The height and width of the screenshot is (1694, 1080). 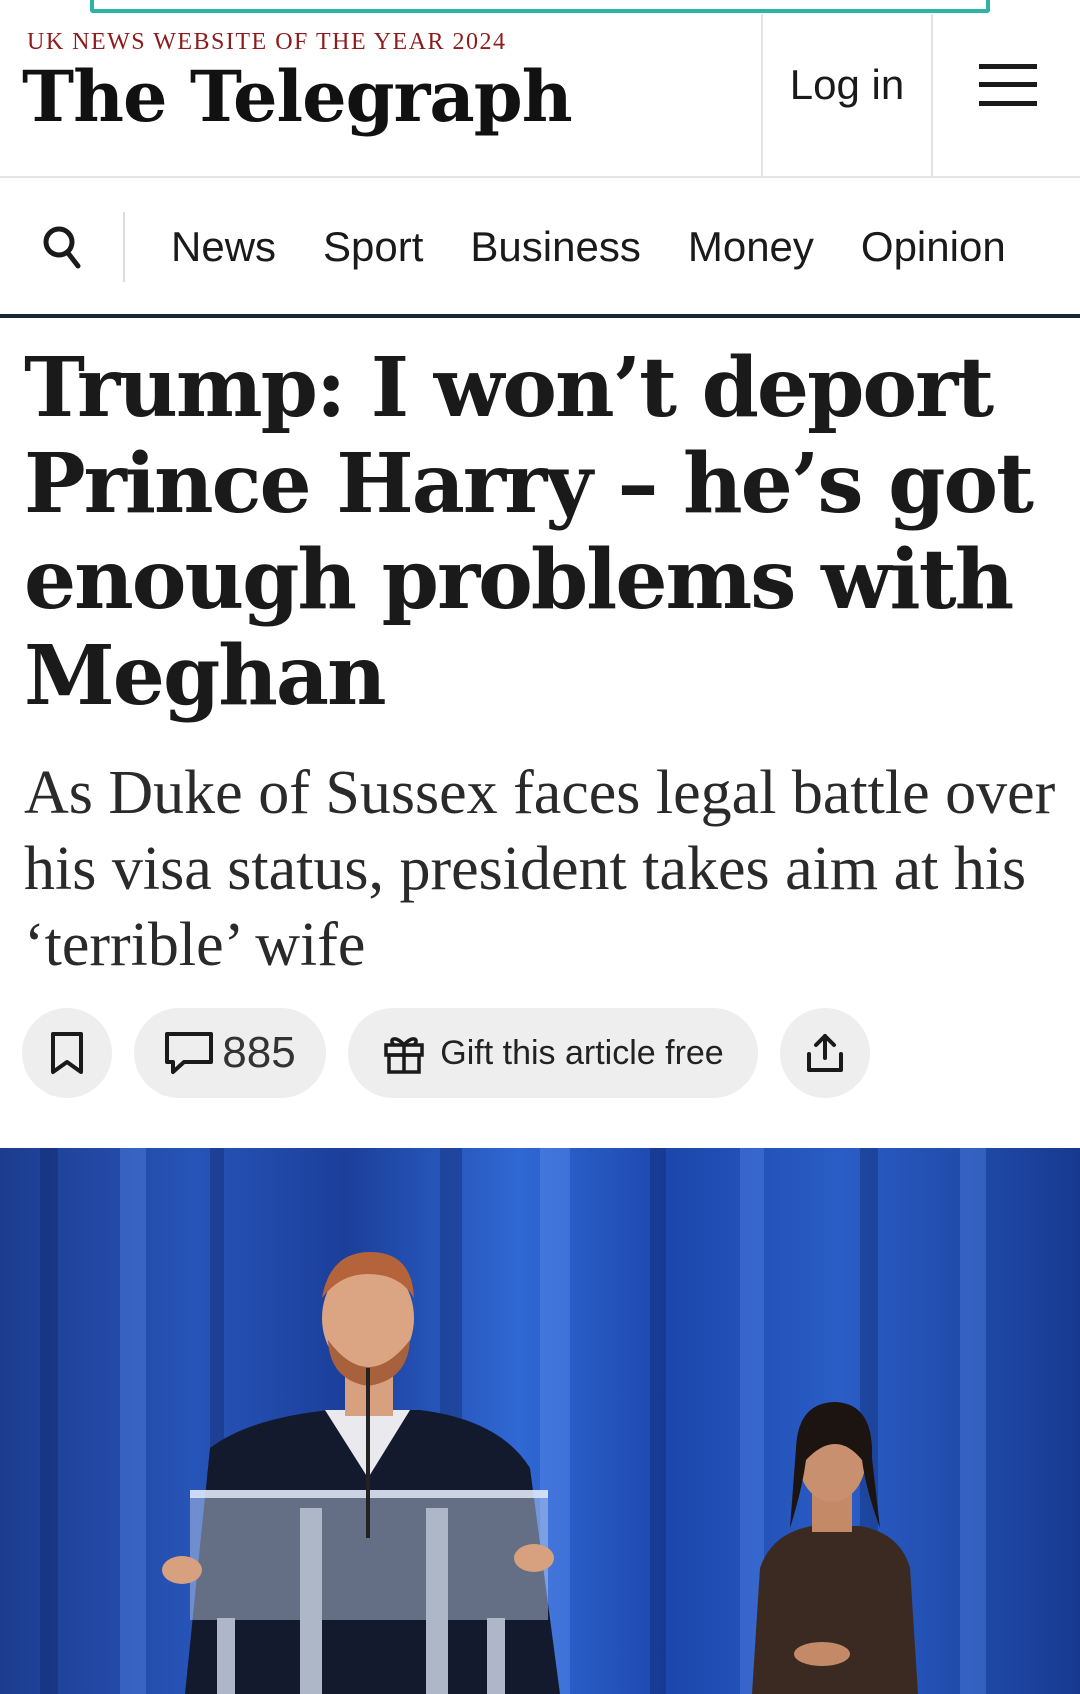 I want to click on nav-item-business: Business, so click(x=555, y=247).